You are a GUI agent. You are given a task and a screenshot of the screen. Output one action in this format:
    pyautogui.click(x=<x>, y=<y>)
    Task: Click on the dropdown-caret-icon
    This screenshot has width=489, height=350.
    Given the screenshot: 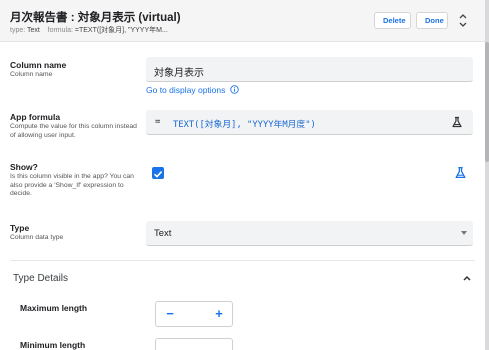 What is the action you would take?
    pyautogui.click(x=464, y=233)
    